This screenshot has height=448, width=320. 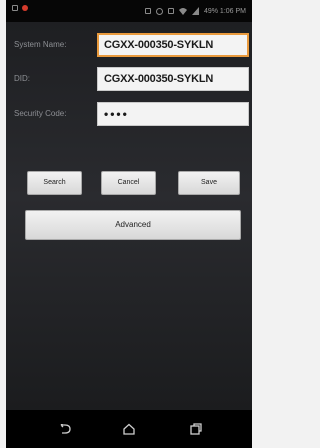 I want to click on did-label: DID:, so click(x=22, y=78).